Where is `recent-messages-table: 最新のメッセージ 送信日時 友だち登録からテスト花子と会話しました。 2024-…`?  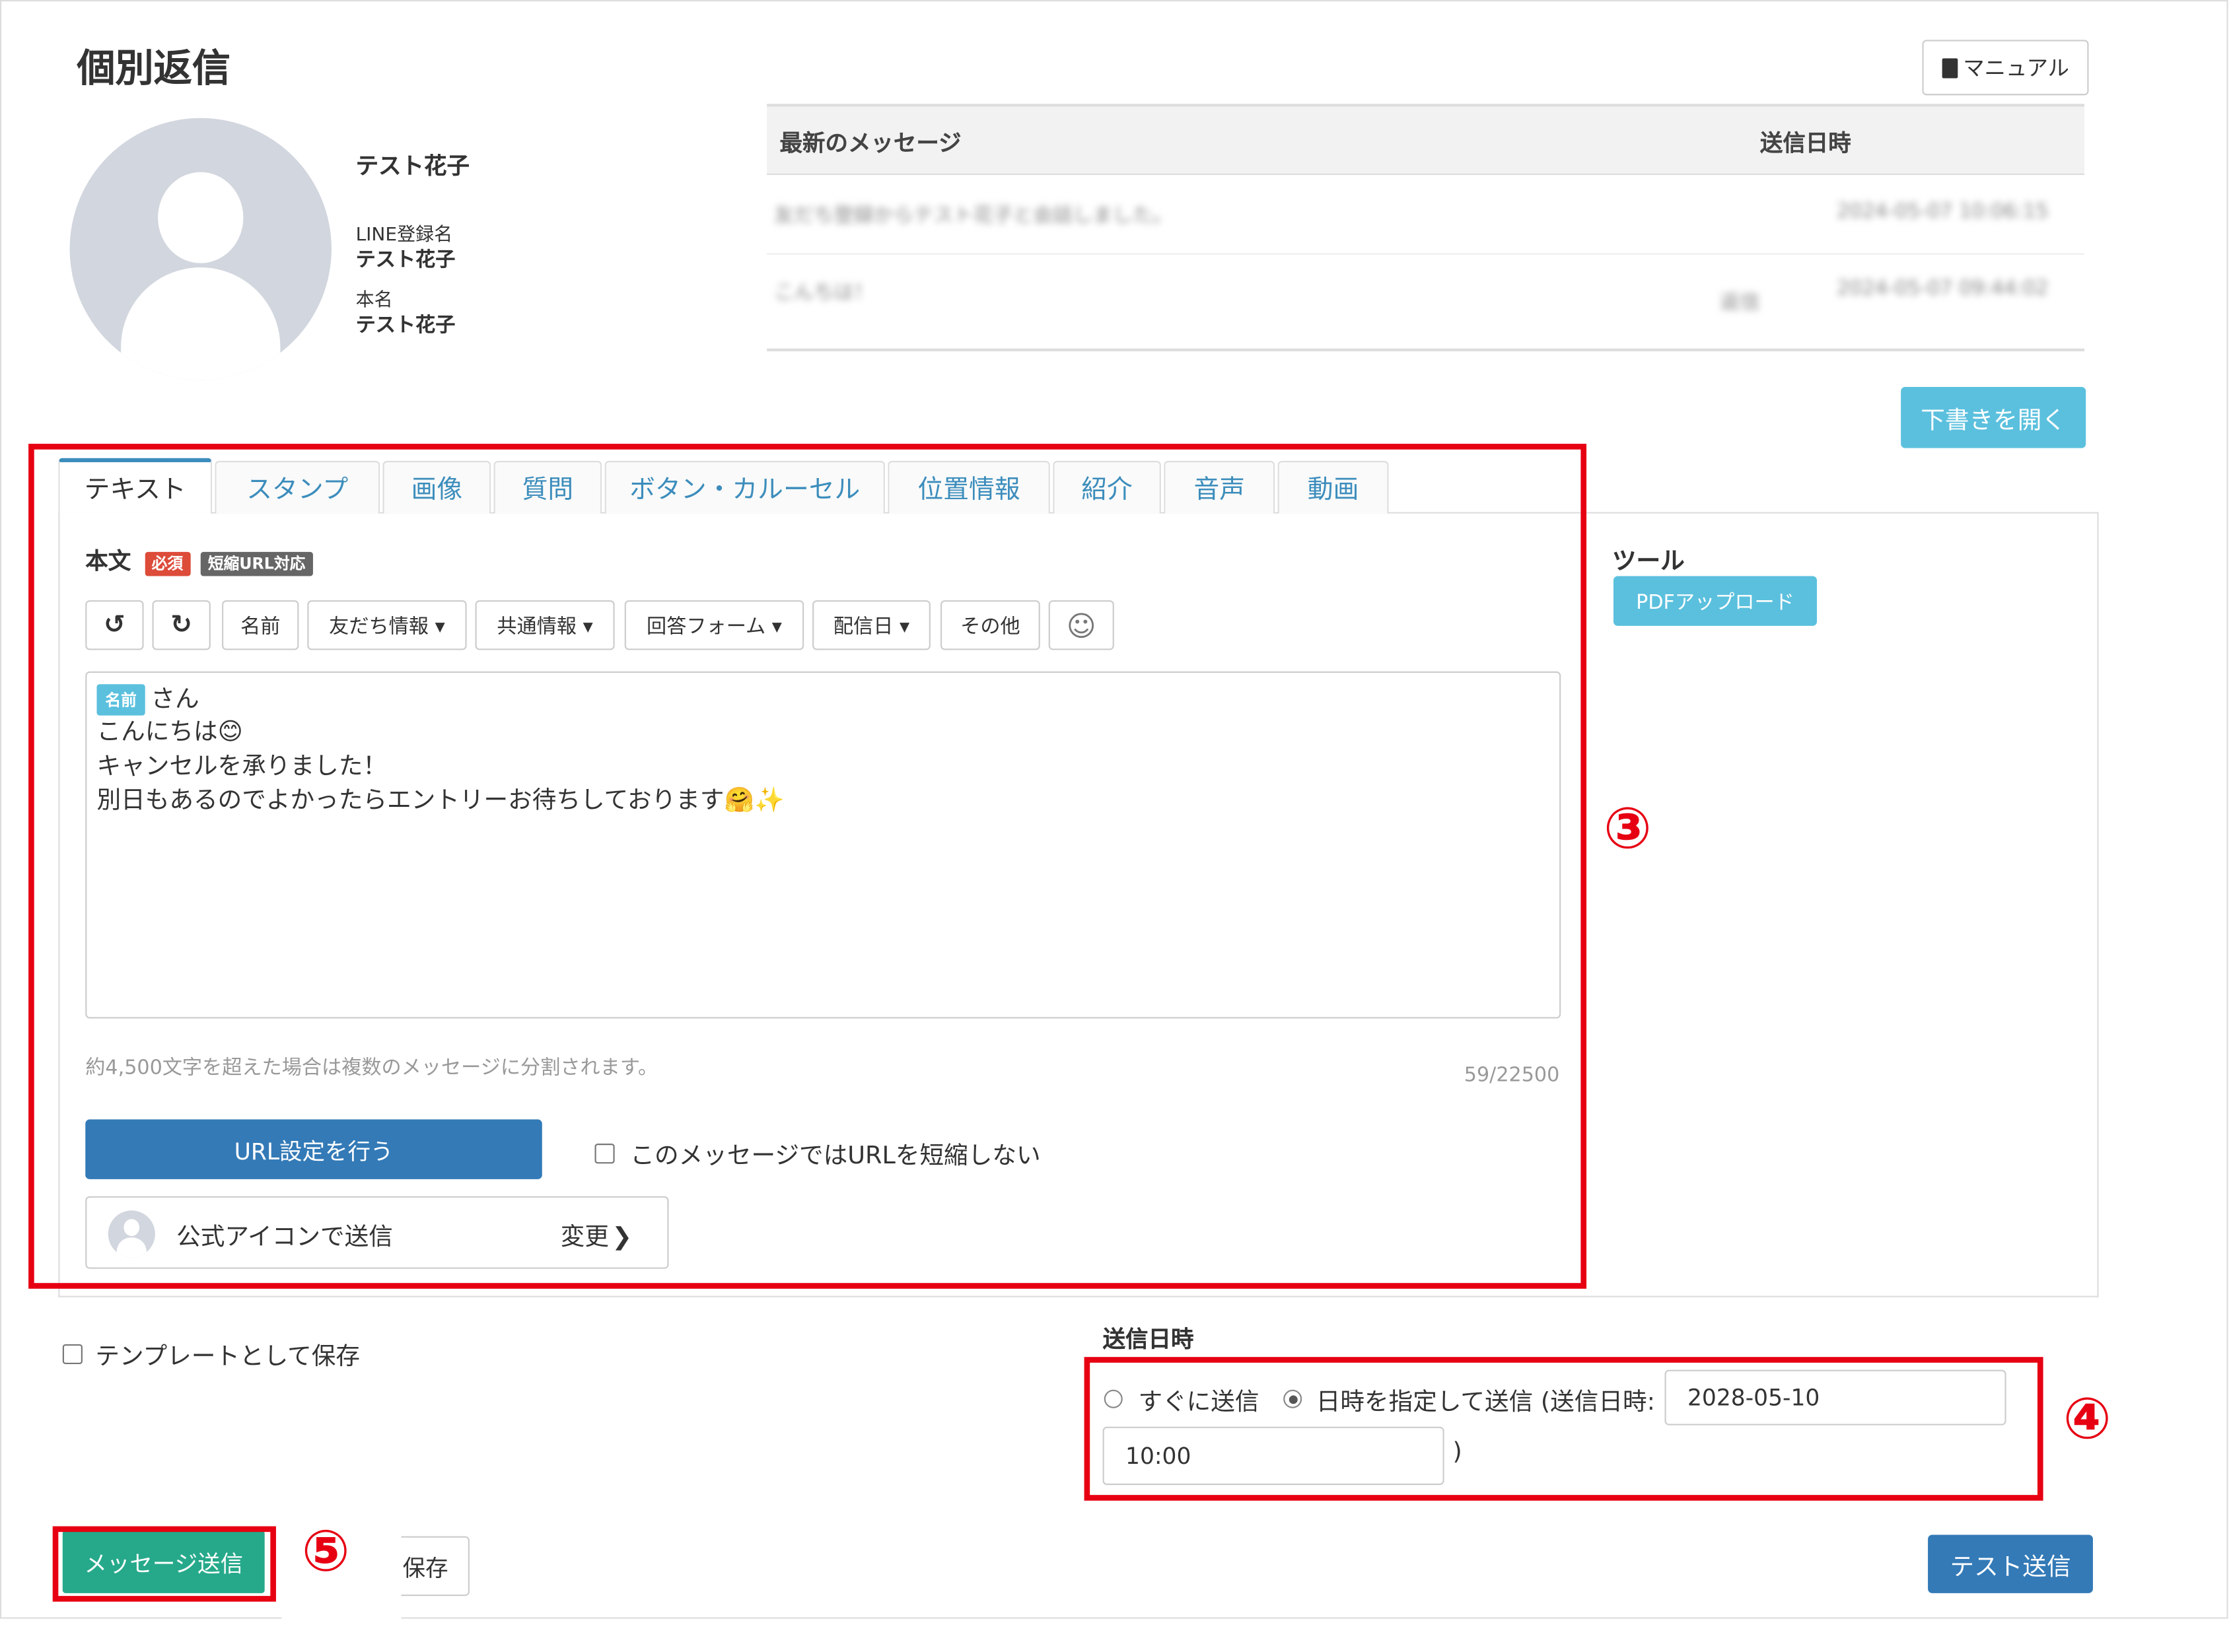
recent-messages-table: 最新のメッセージ 送信日時 友だち登録からテスト花子と会話しました。 2024-… is located at coordinates (1426, 228).